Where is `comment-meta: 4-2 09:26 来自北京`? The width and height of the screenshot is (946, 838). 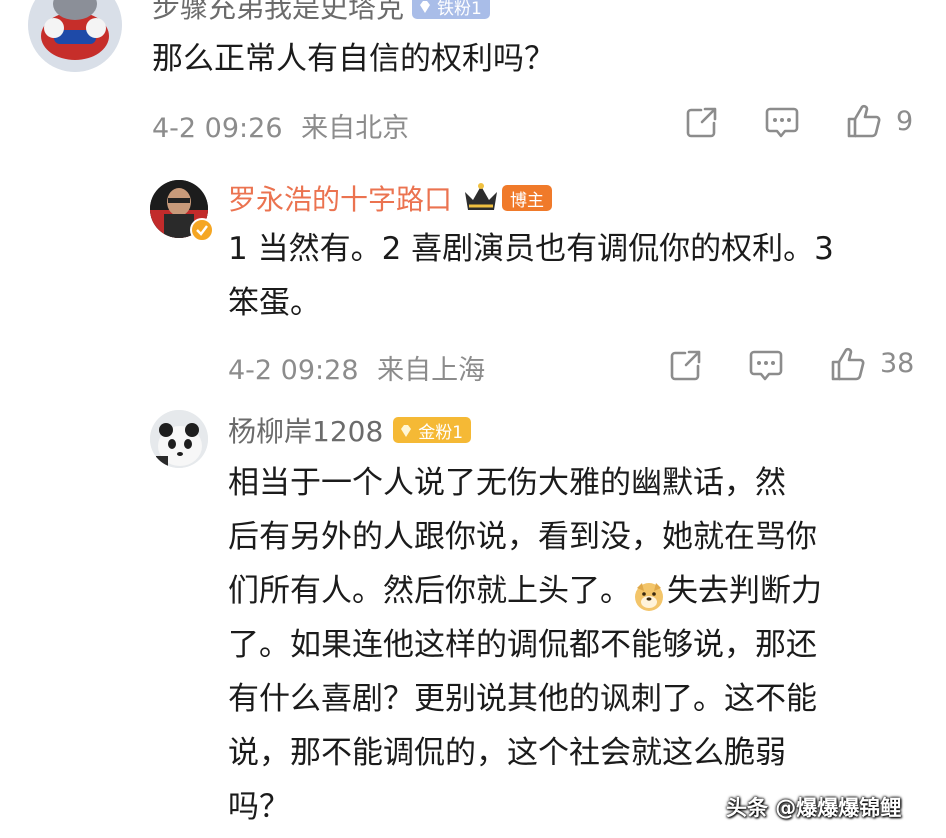
comment-meta: 4-2 09:26 来自北京 is located at coordinates (280, 125).